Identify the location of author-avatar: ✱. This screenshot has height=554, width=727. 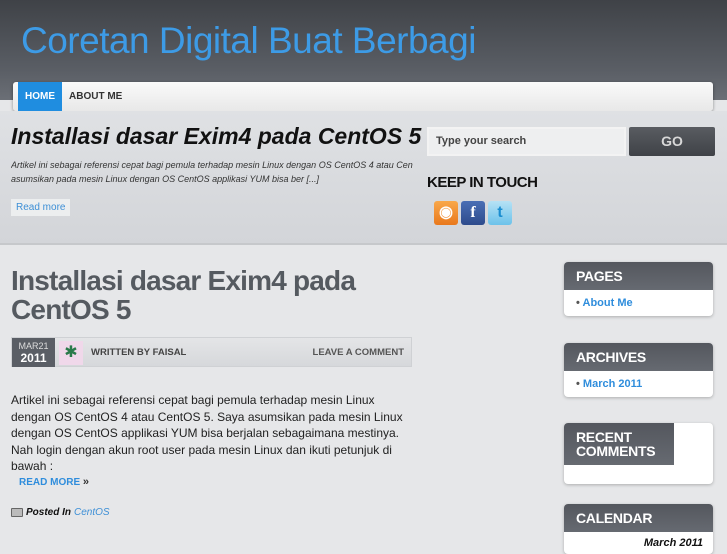
(71, 353).